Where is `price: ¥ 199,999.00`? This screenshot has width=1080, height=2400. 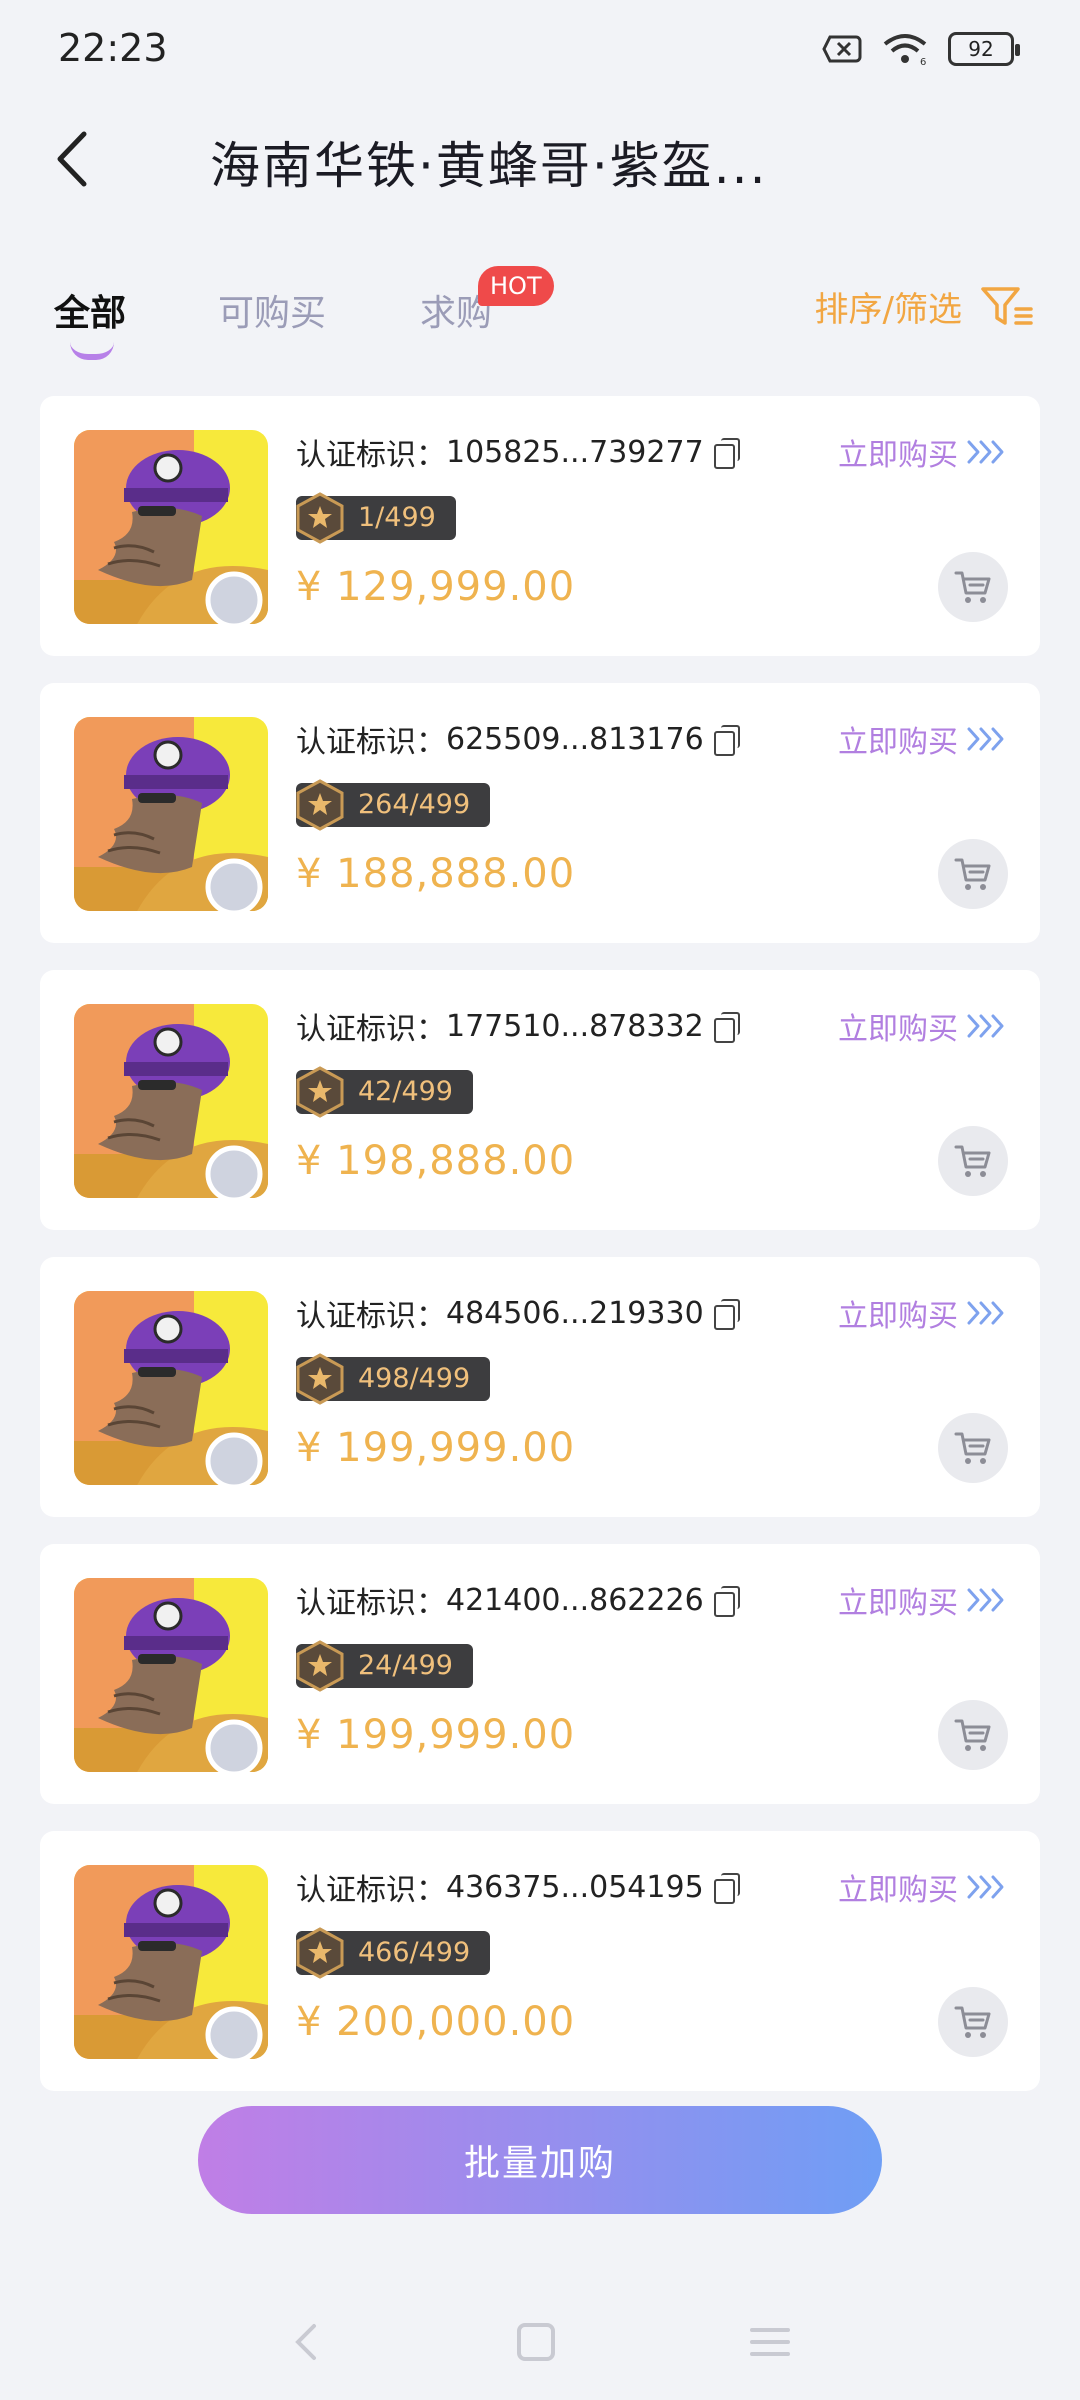
price: ¥ 199,999.00 is located at coordinates (436, 1735).